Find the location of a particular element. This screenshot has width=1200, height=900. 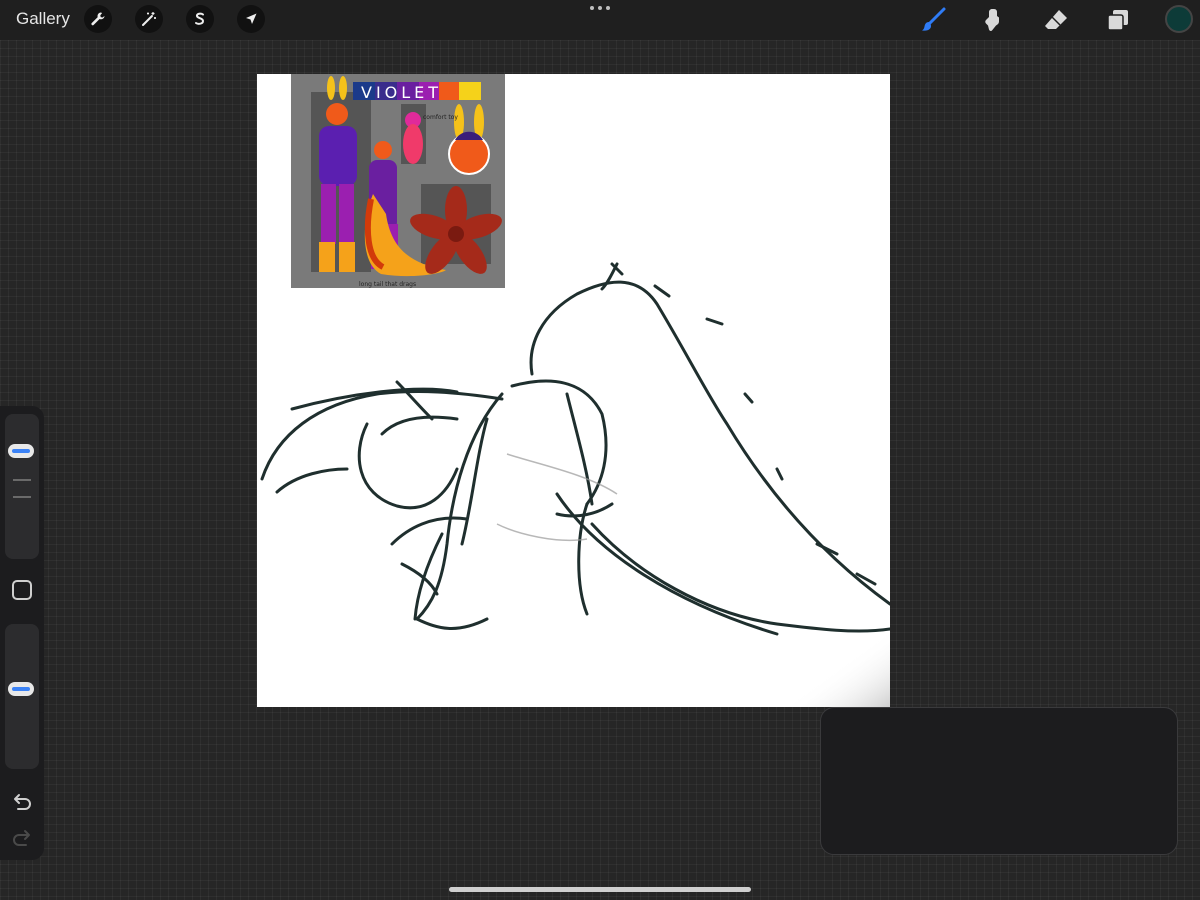

color-picker-swatch is located at coordinates (1179, 19).